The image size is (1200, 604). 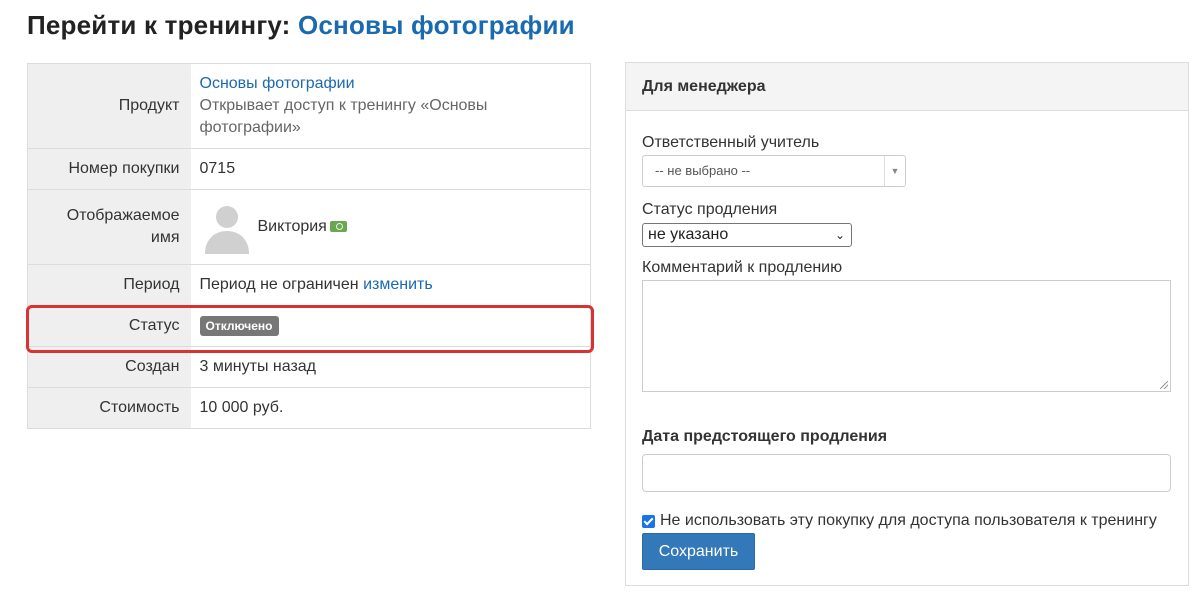 I want to click on renewal-status-select: не указано ⌄, so click(x=747, y=235).